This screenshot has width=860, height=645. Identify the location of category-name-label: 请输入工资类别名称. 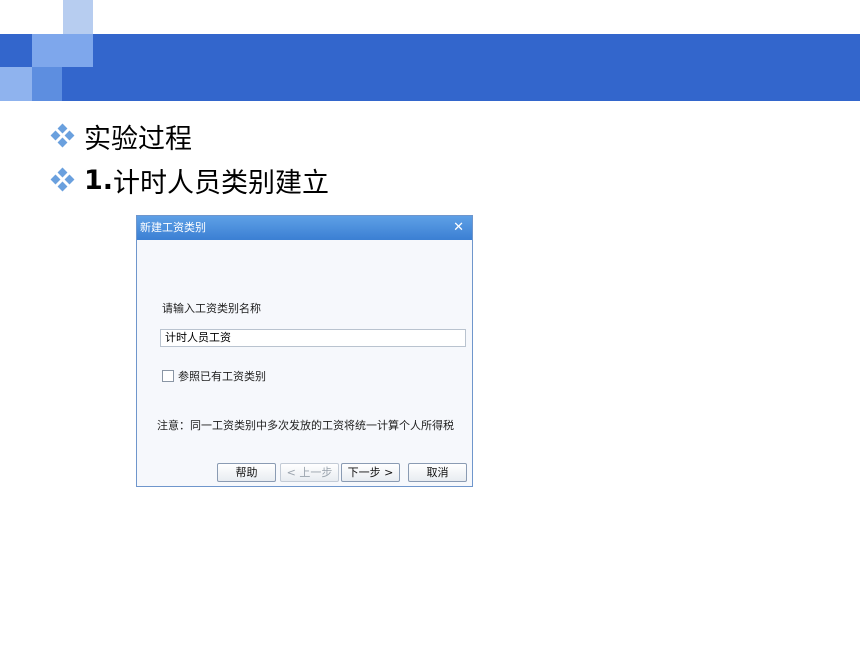
(211, 308).